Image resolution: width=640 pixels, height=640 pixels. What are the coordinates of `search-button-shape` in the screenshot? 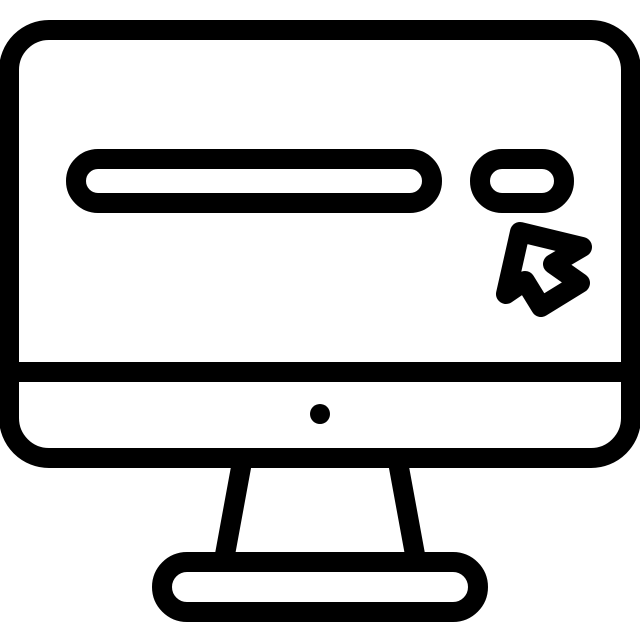 It's located at (522, 181).